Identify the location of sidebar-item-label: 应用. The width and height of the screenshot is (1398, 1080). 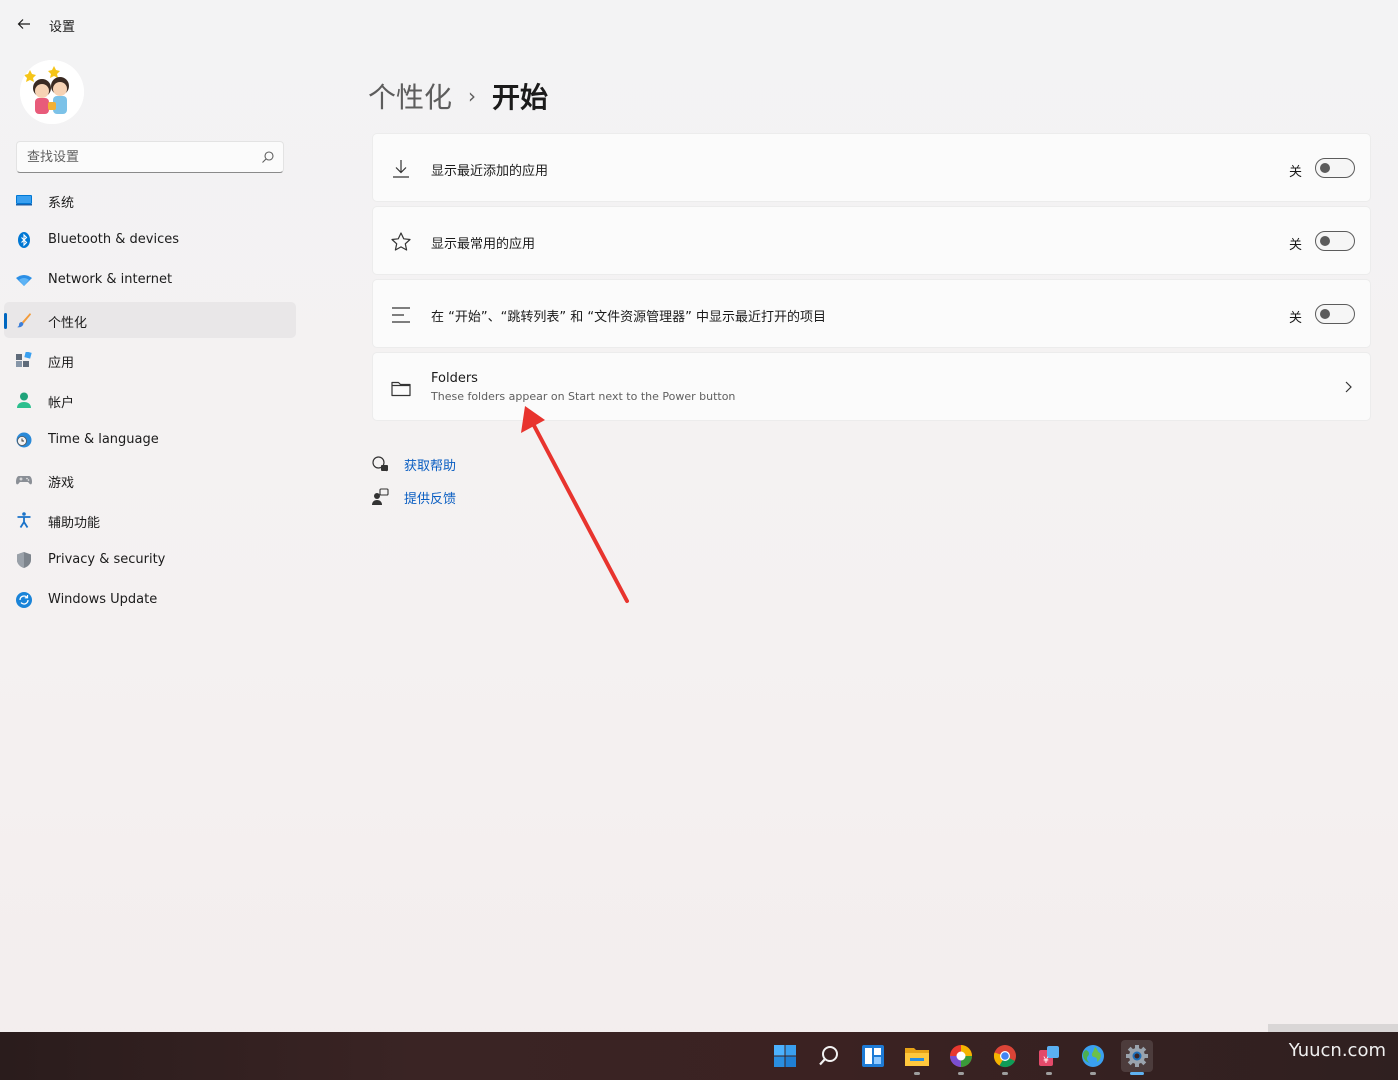
(61, 363).